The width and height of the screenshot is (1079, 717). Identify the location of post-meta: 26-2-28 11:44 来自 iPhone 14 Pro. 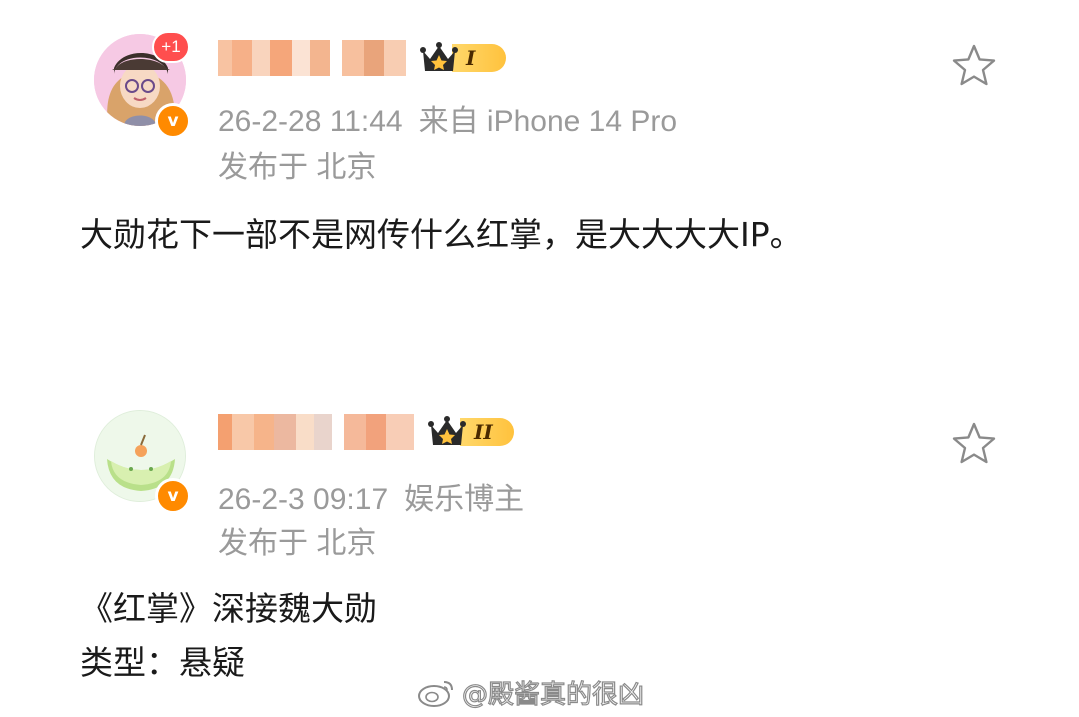
(447, 118).